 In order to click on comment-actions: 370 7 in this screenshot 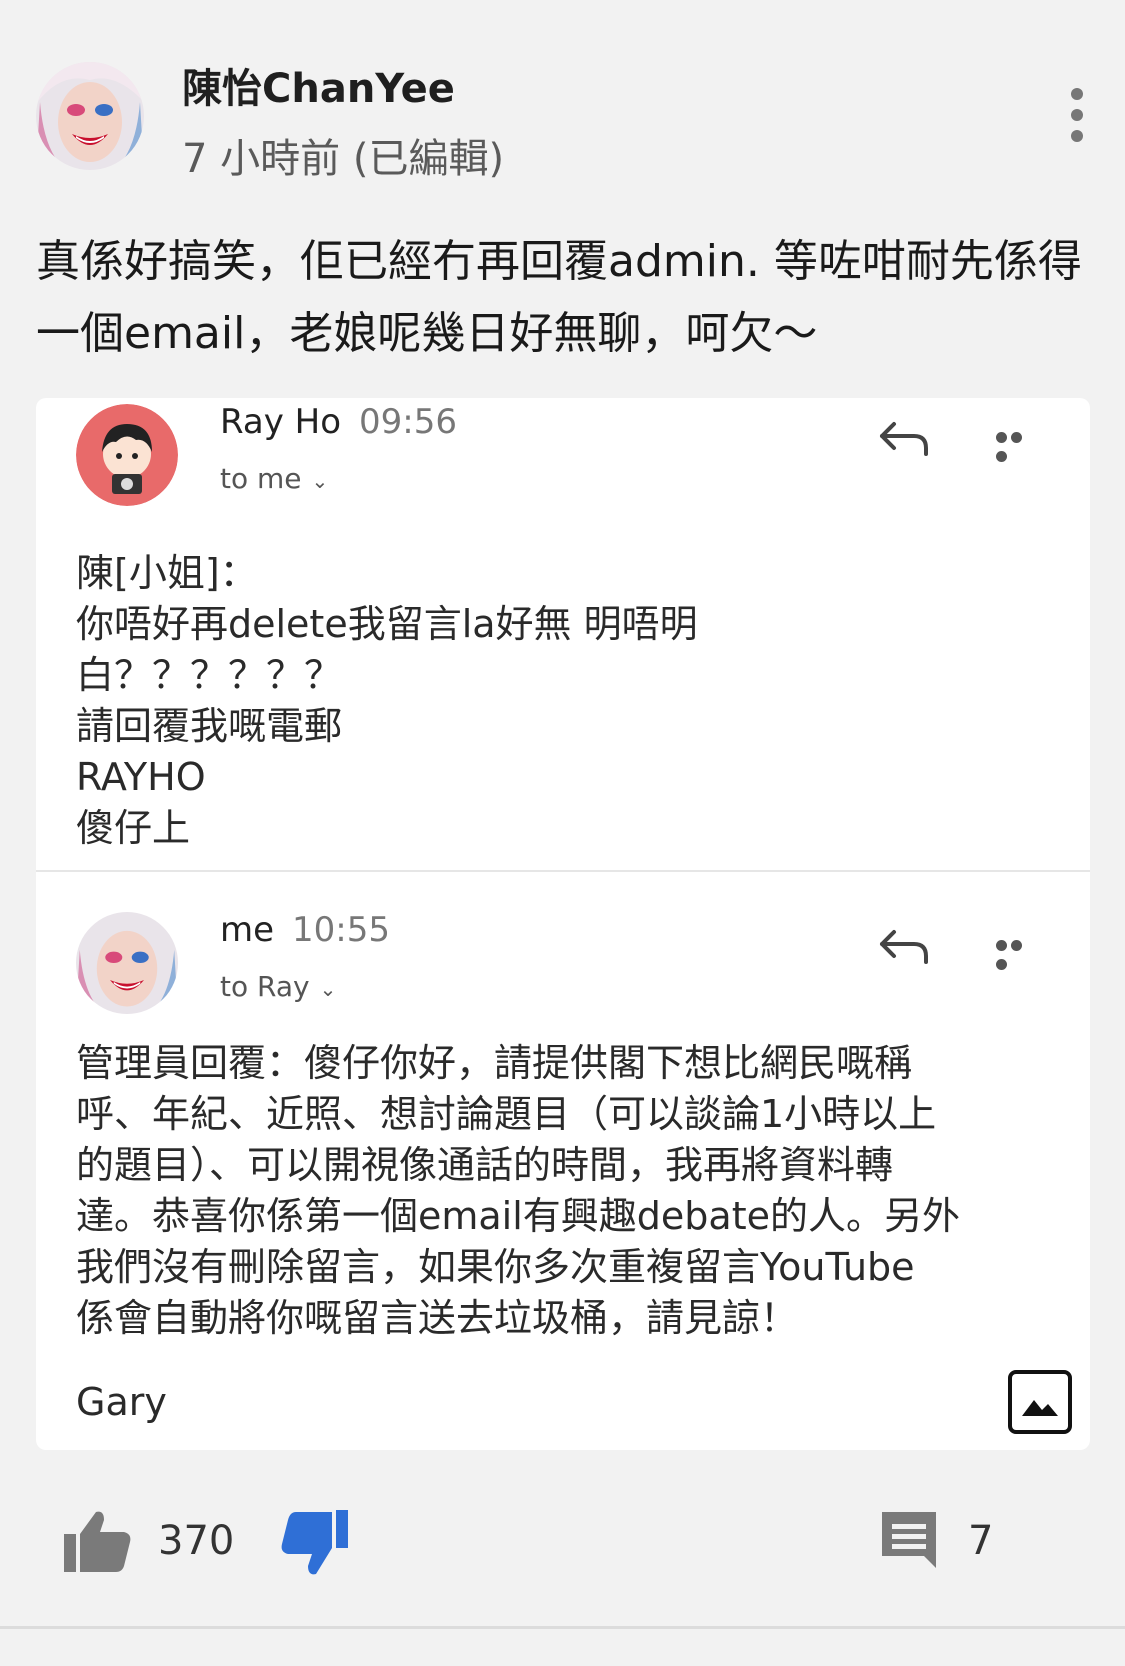, I will do `click(562, 1545)`.